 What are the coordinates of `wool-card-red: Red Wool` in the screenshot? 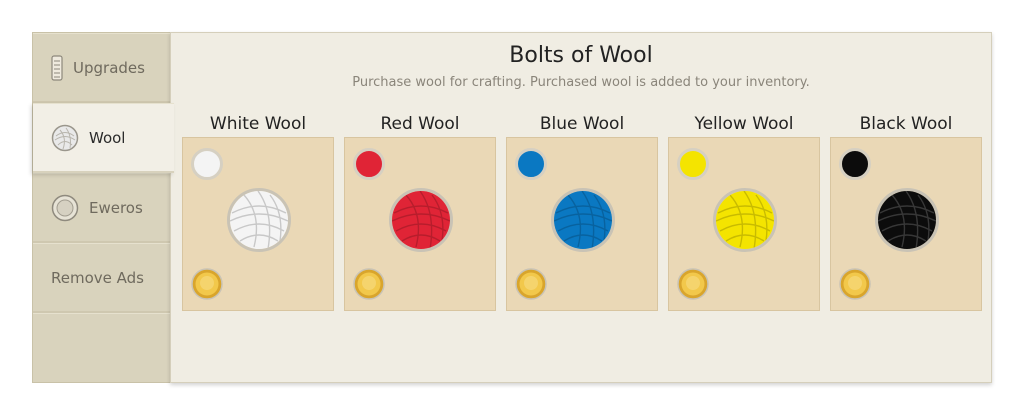 It's located at (420, 212).